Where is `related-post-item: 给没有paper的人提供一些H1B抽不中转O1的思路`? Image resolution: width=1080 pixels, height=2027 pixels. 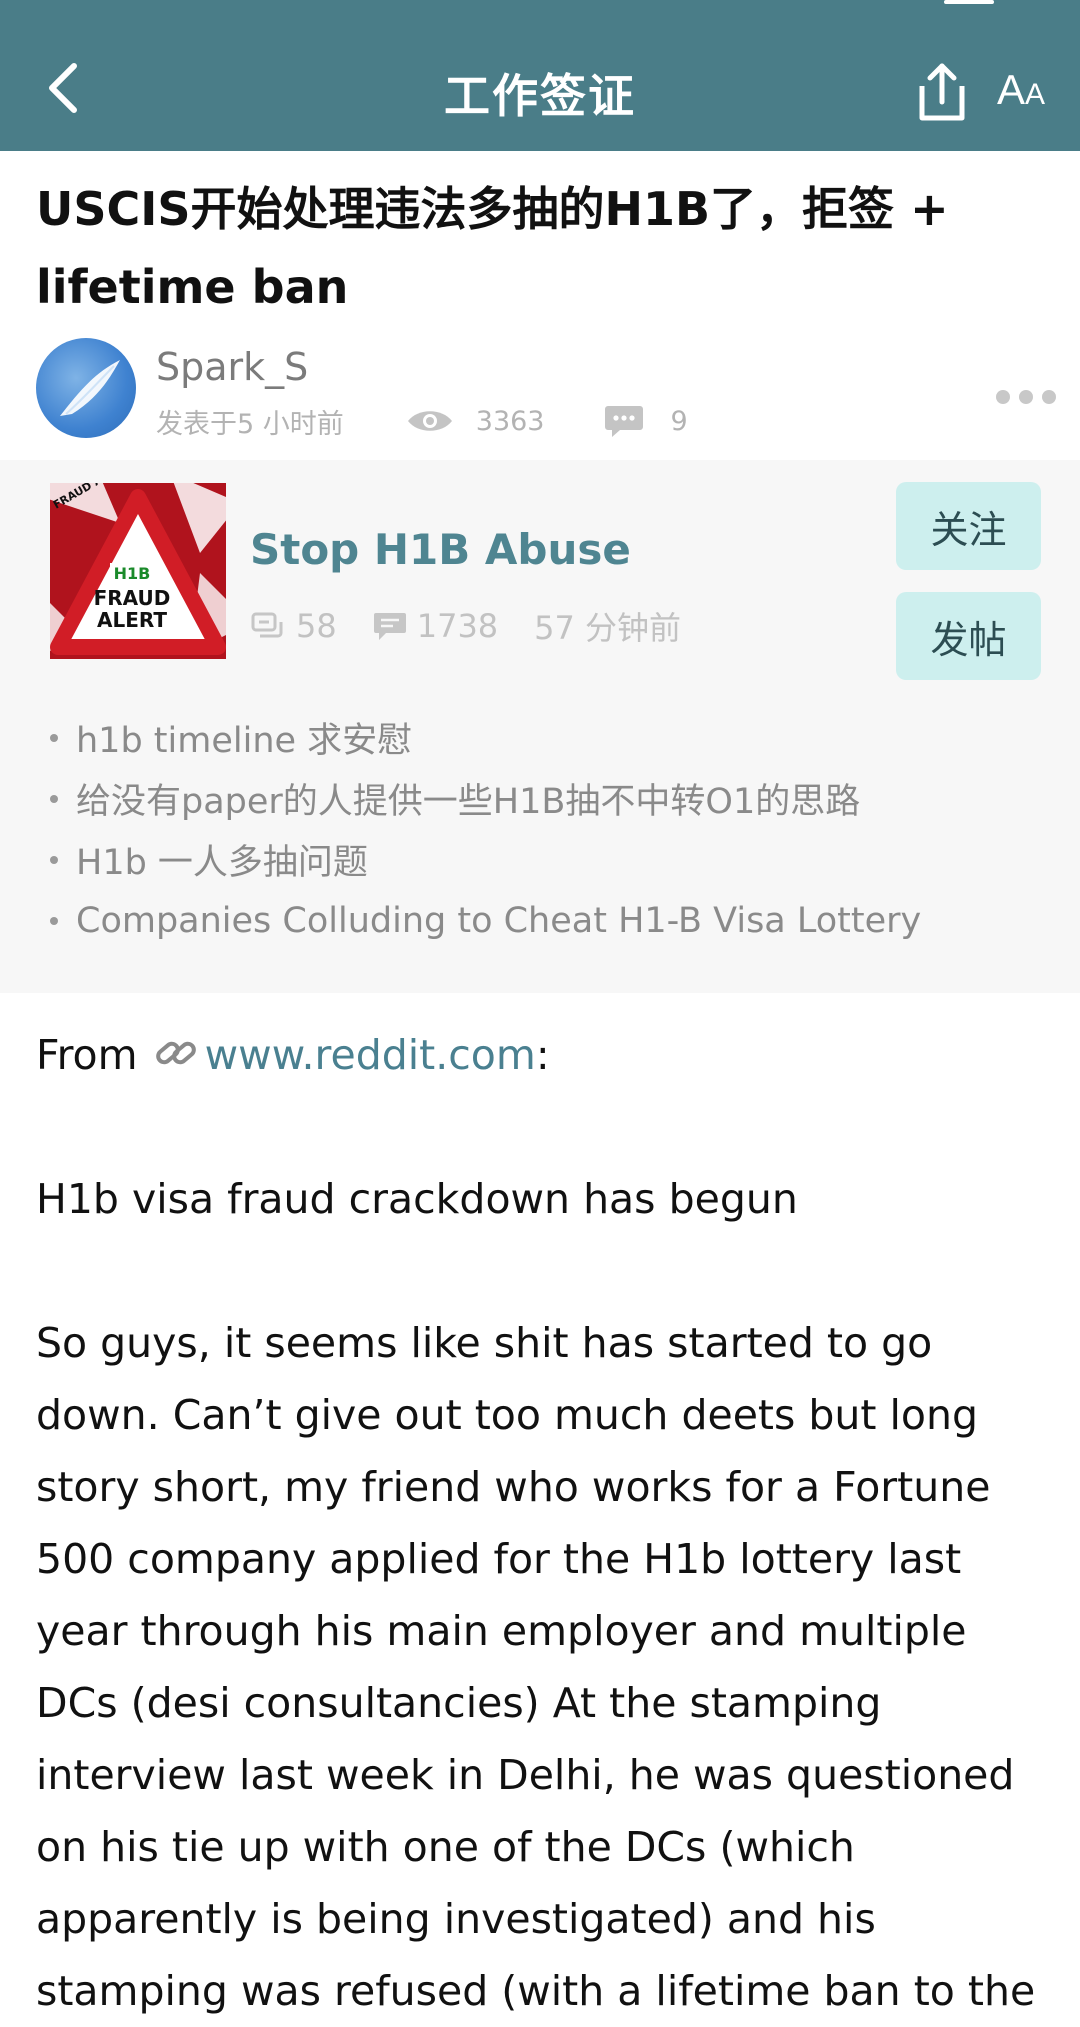 related-post-item: 给没有paper的人提供一些H1B抽不中转O1的思路 is located at coordinates (485, 798).